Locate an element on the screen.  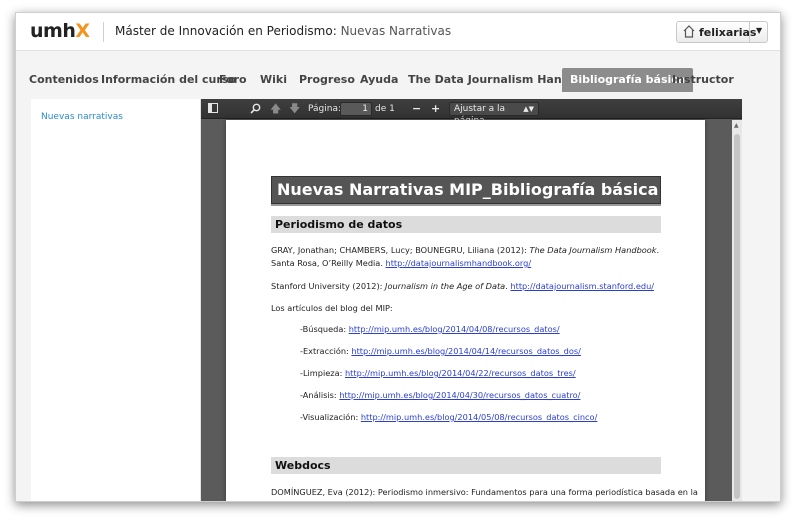
pdf-scrollbar: ▲ is located at coordinates (737, 310).